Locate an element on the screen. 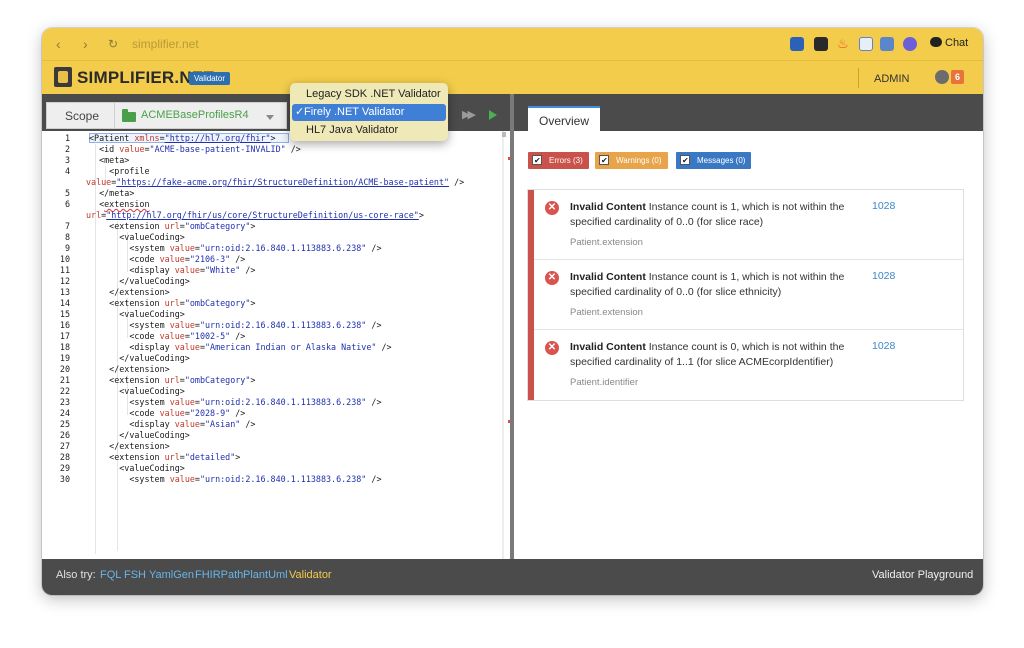 The height and width of the screenshot is (648, 1024). messages-filter: Messages (0) is located at coordinates (714, 160).